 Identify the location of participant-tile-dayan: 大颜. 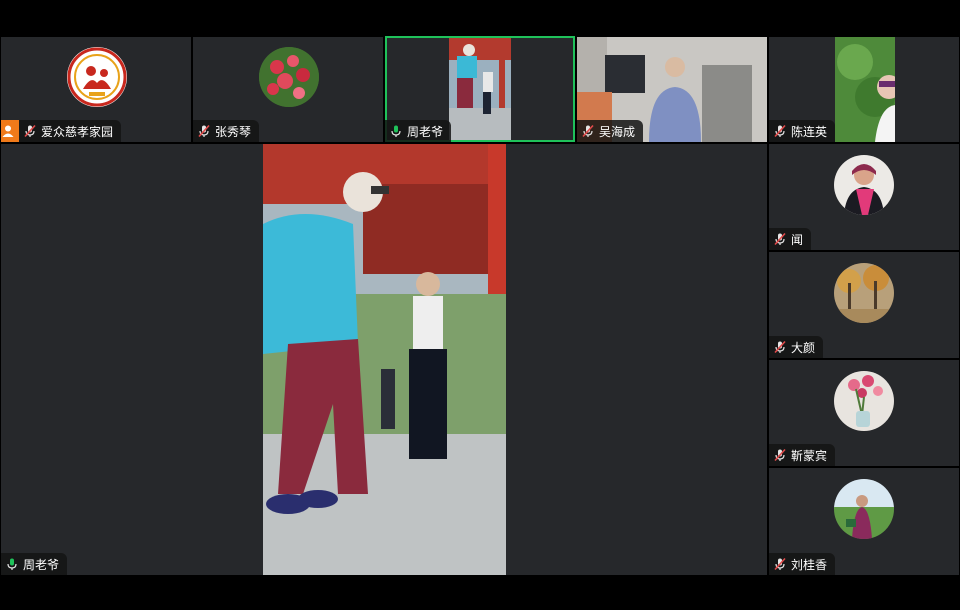
(864, 305).